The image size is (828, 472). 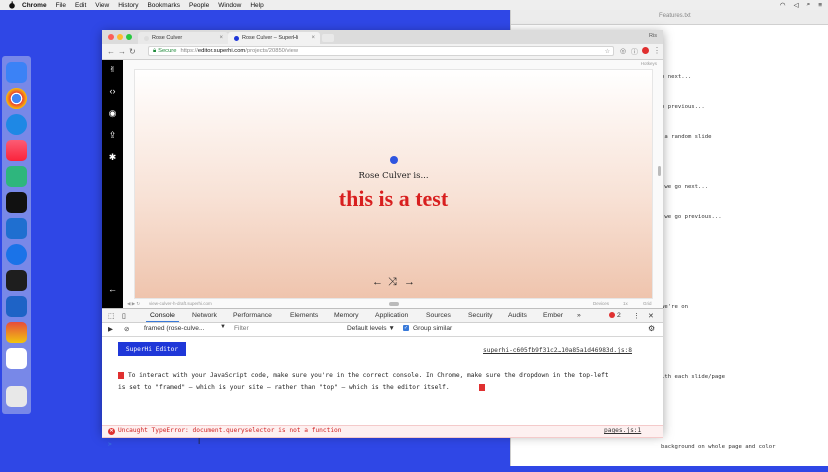 What do you see at coordinates (809, 5) in the screenshot?
I see `search-icon: ⌕` at bounding box center [809, 5].